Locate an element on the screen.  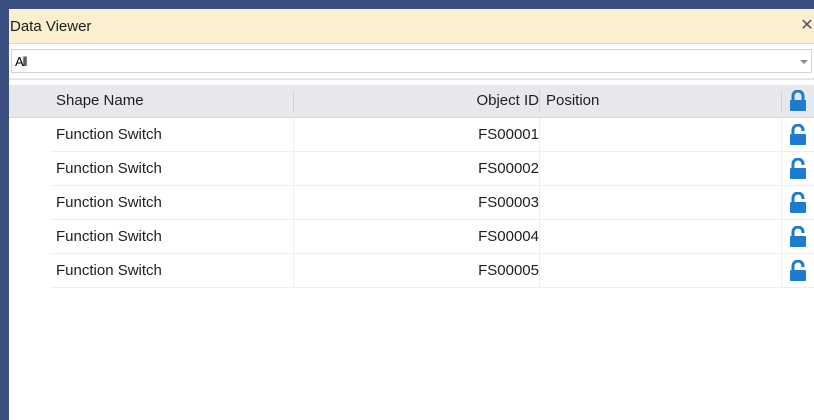
object-id-cell: FS00003 is located at coordinates (416, 202).